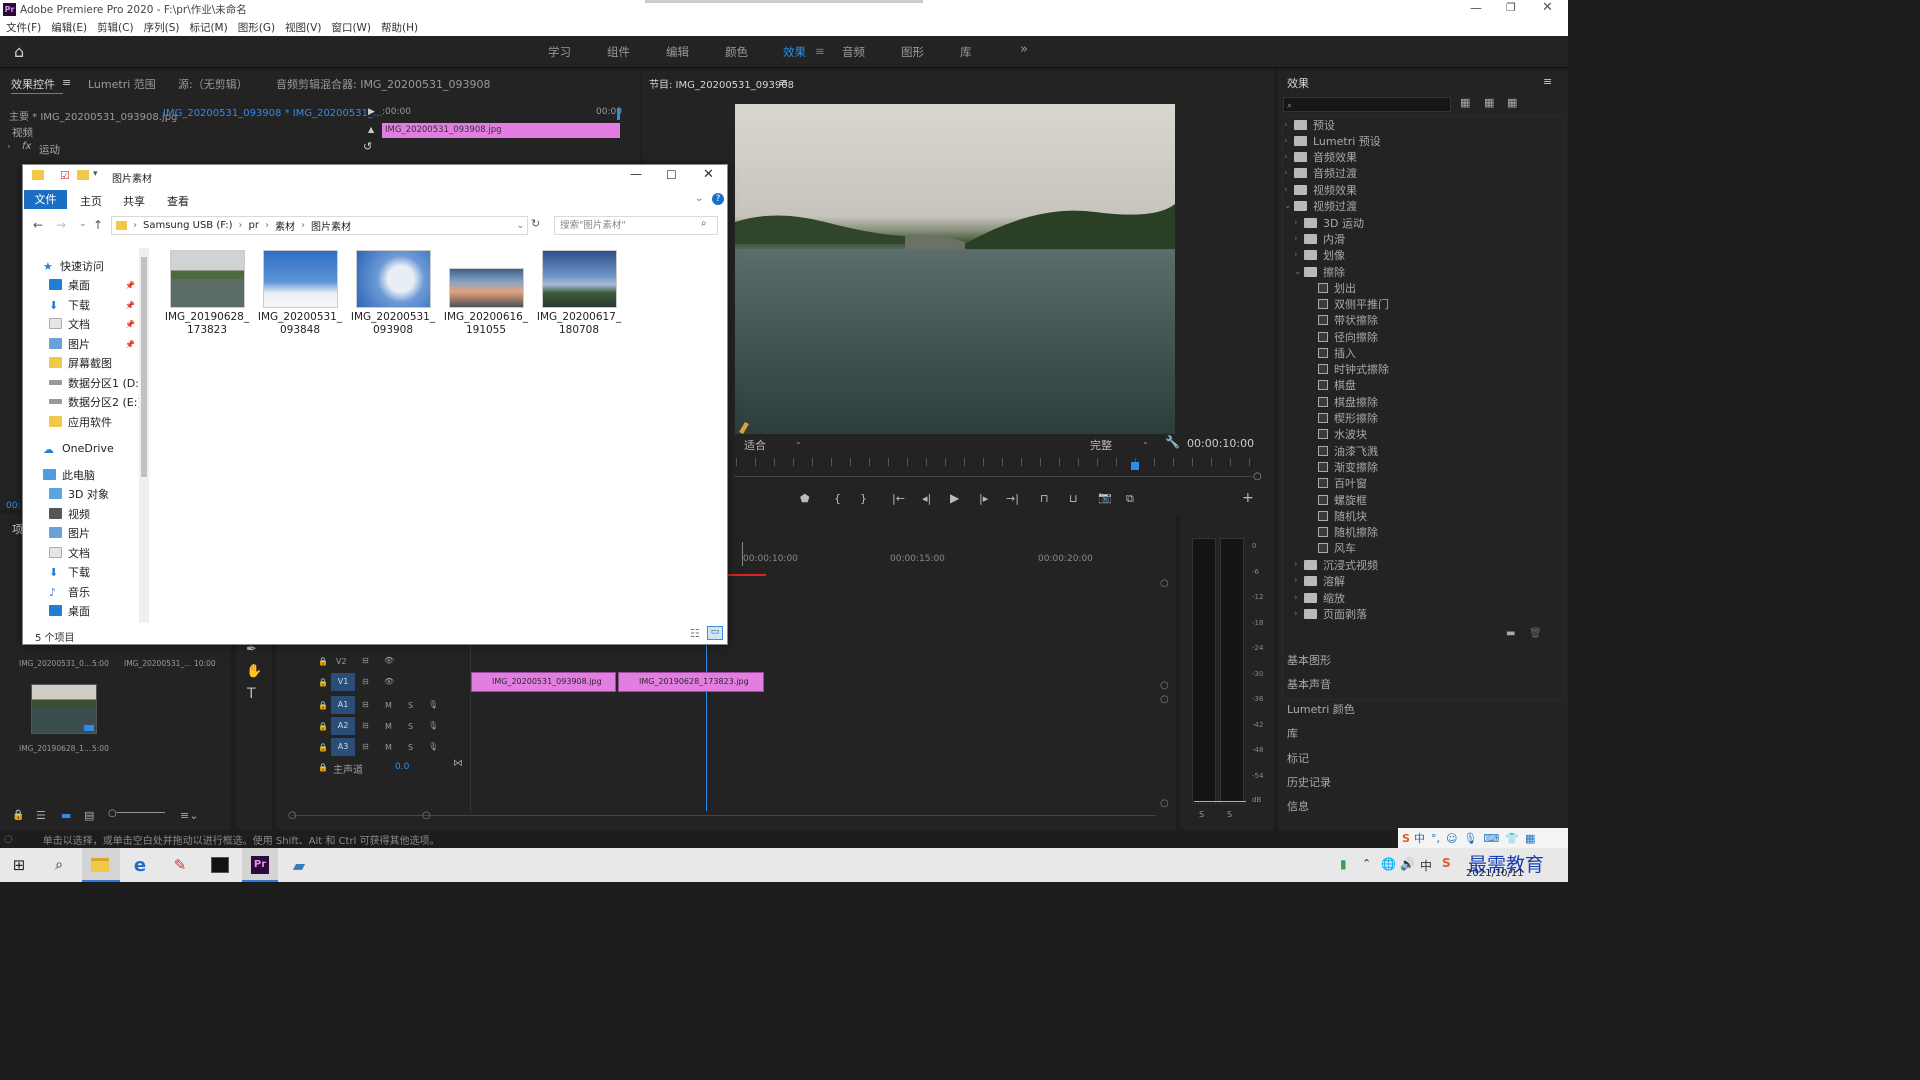 This screenshot has width=1920, height=1080. What do you see at coordinates (1309, 782) in the screenshot?
I see `panel-history: 历史记录` at bounding box center [1309, 782].